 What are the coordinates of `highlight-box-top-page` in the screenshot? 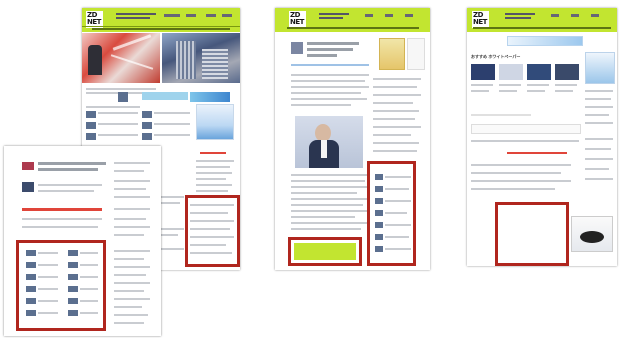 It's located at (212, 231).